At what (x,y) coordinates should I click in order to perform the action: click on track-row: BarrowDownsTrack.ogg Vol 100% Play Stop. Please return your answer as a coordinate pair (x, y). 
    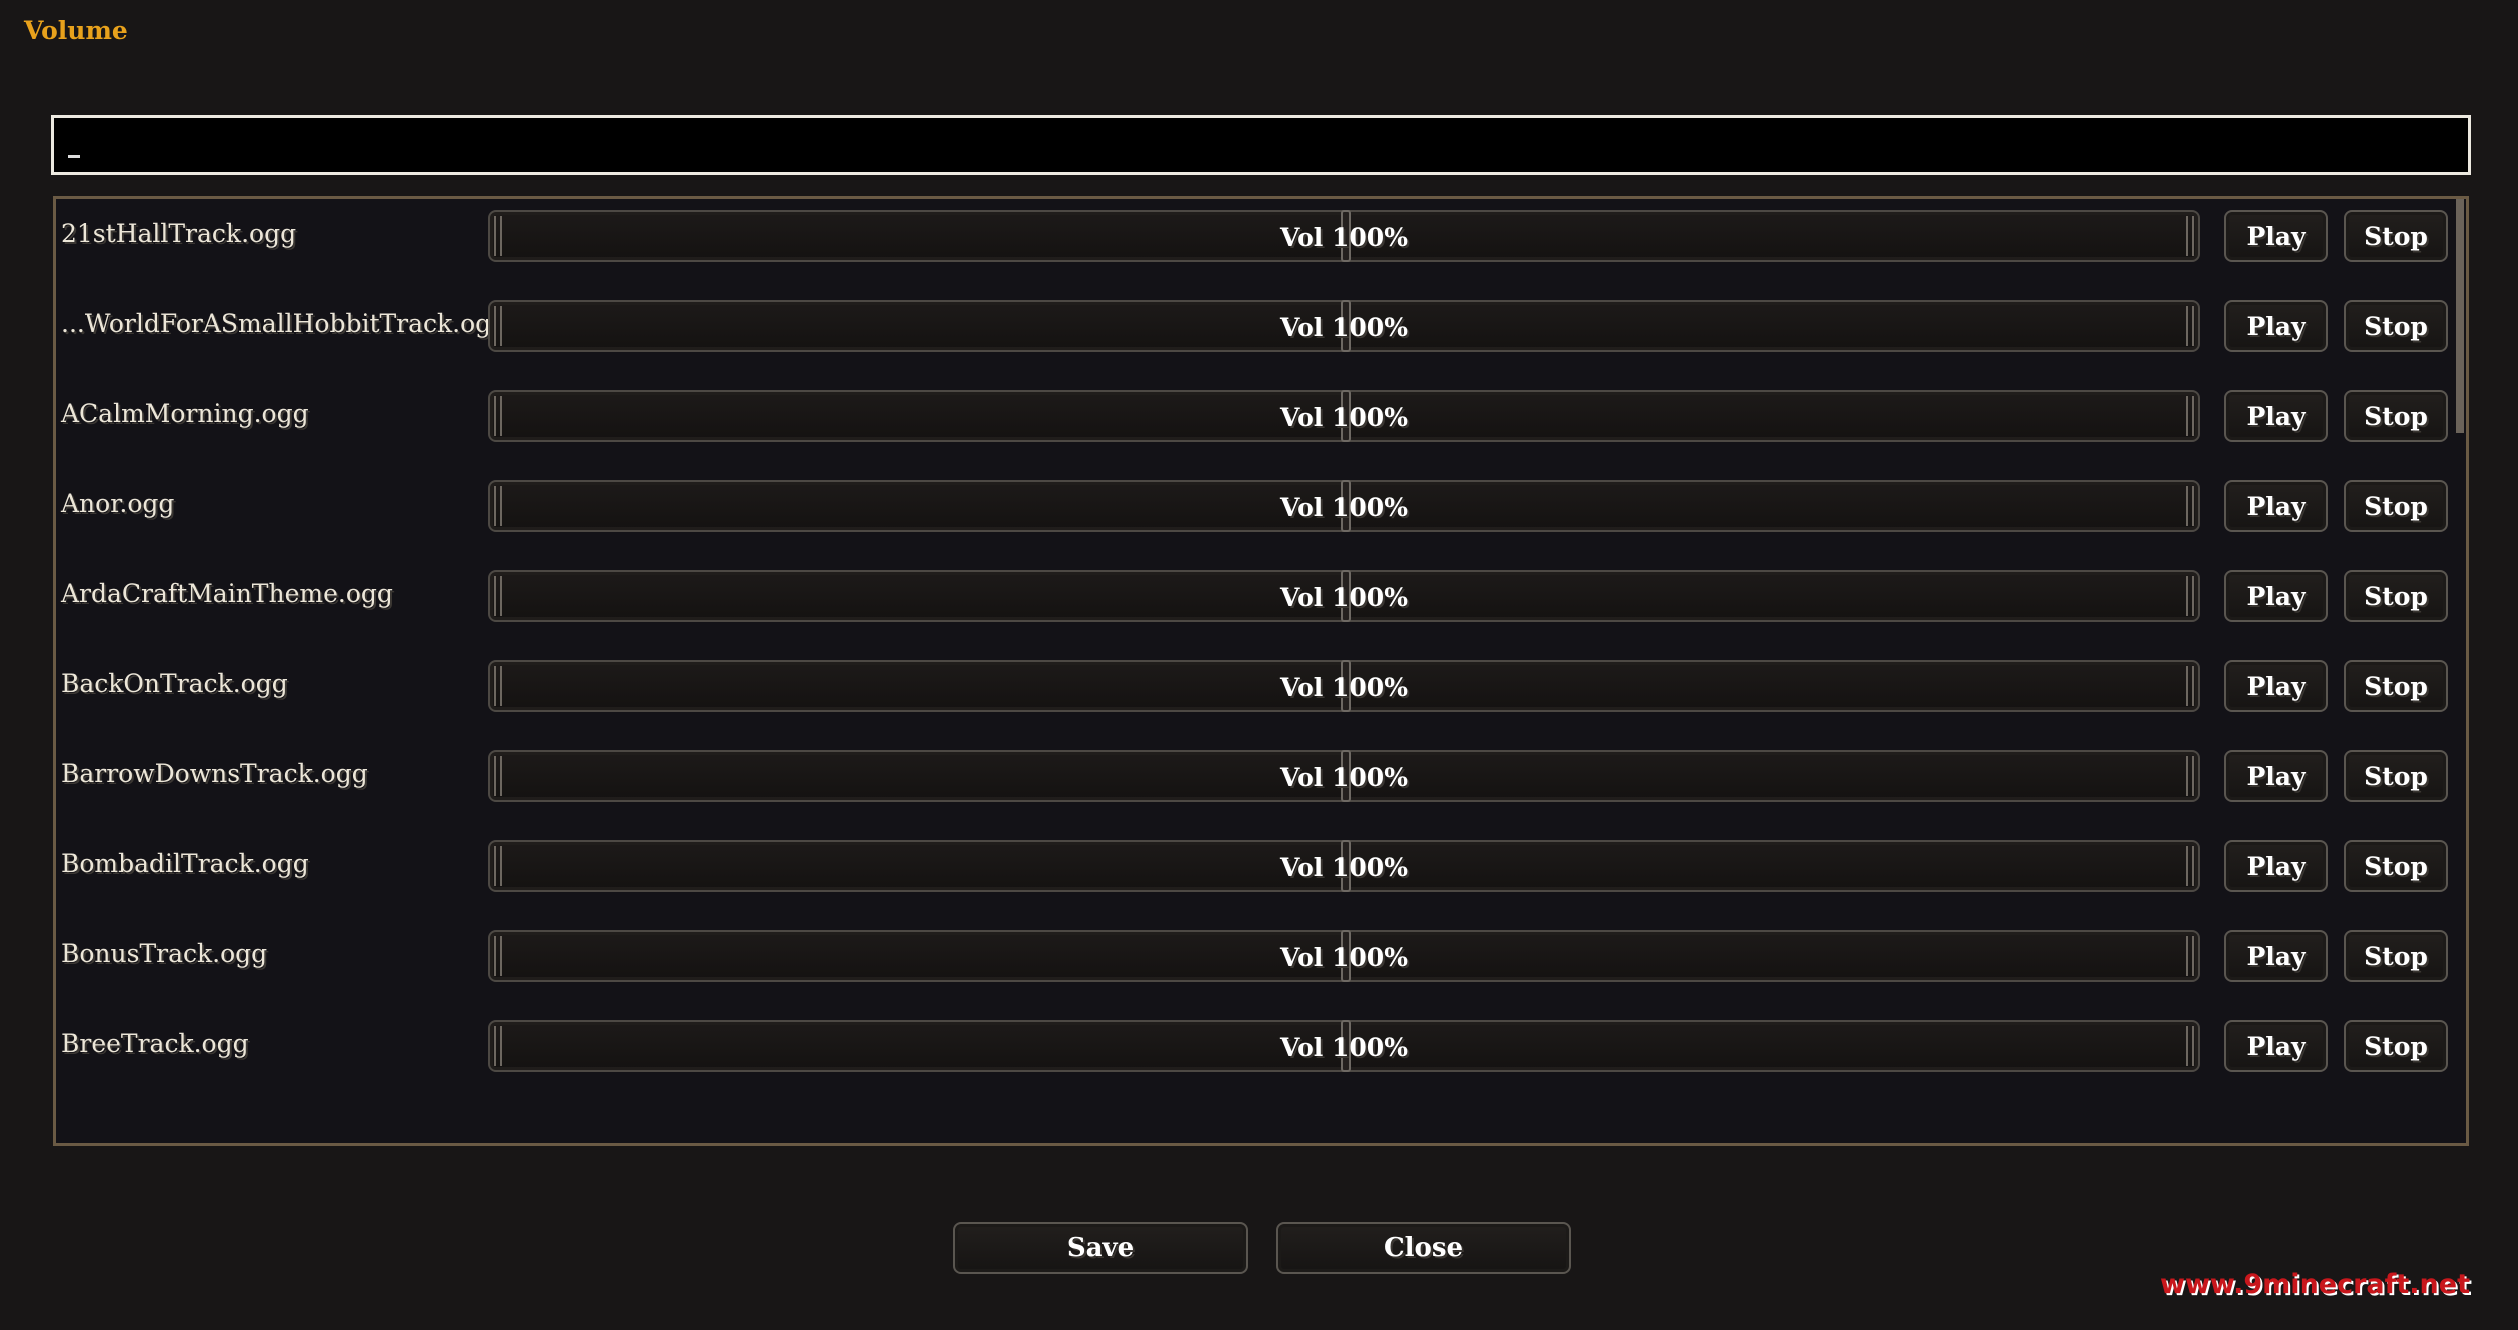
    Looking at the image, I should click on (1256, 775).